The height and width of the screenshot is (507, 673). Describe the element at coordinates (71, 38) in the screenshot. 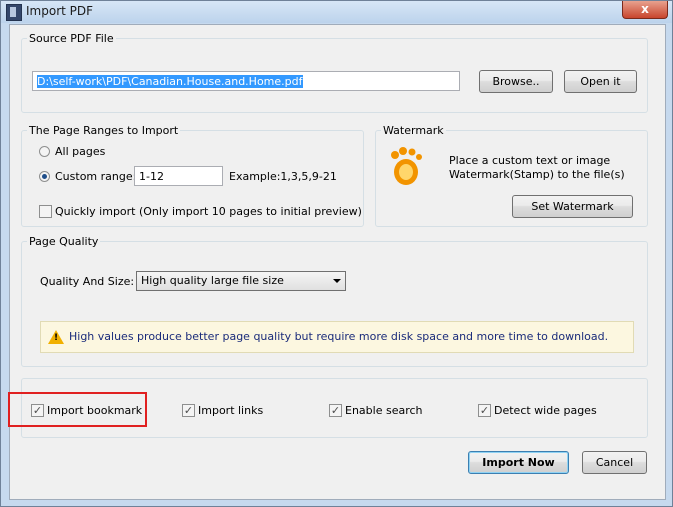

I see `source-pdf-legend: Source PDF File` at that location.